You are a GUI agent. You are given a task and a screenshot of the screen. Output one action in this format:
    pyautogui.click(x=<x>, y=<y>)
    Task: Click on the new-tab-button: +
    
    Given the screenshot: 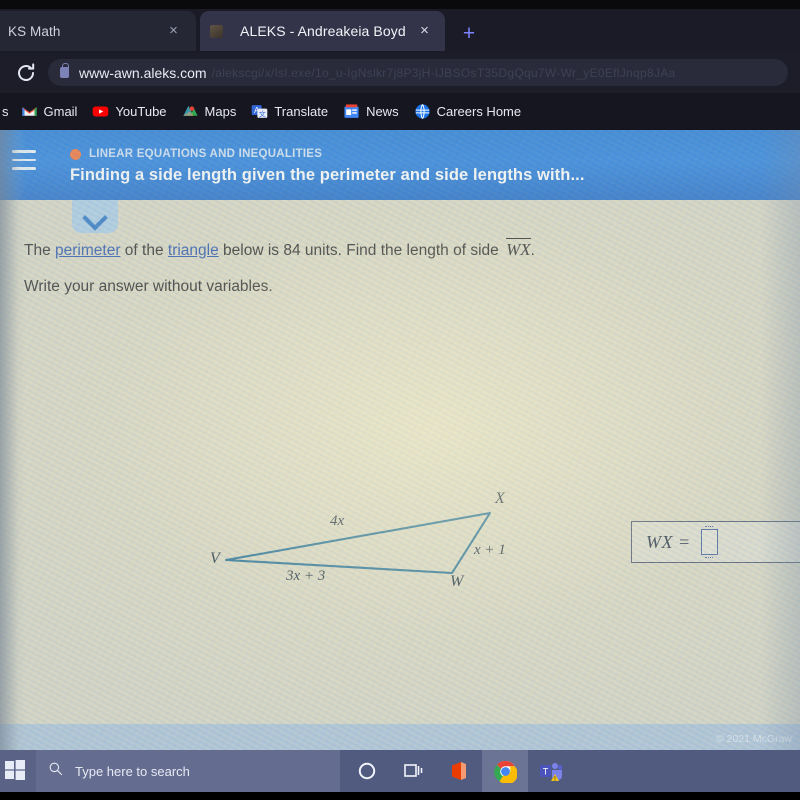 What is the action you would take?
    pyautogui.click(x=469, y=33)
    